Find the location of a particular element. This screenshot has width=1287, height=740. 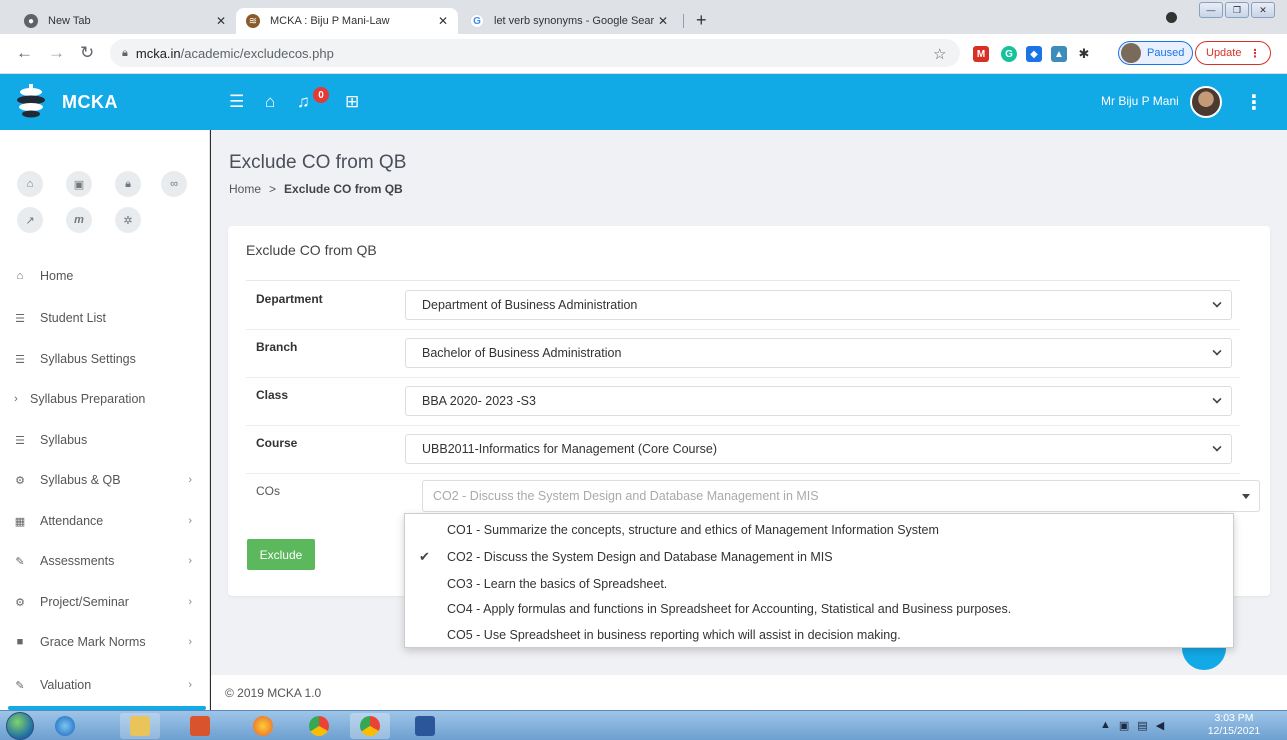

app-header: MCKA ☰ ⌂ ♫ 0 ⊞ Mr Biju P Mani ⋮ is located at coordinates (643, 102).